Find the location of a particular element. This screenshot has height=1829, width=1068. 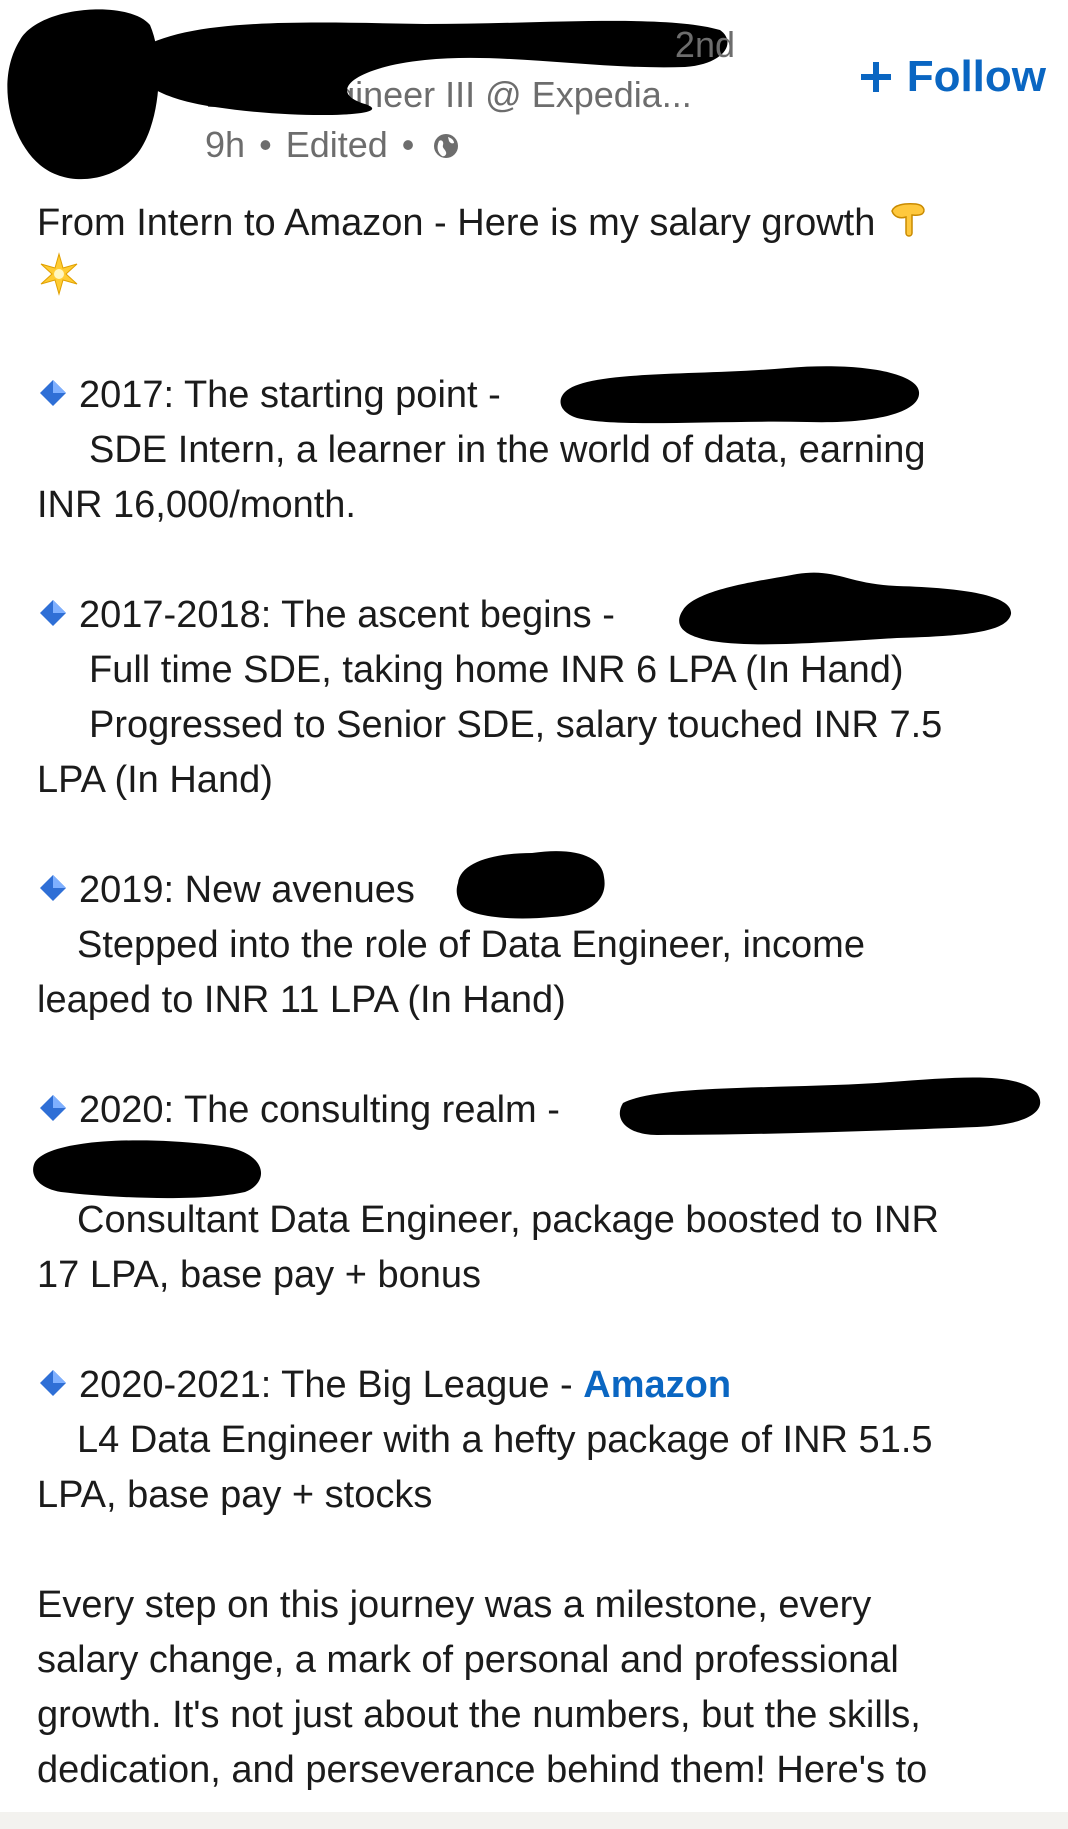

milestone-title-text: 2017-2018: The ascent begins - is located at coordinates (347, 615).